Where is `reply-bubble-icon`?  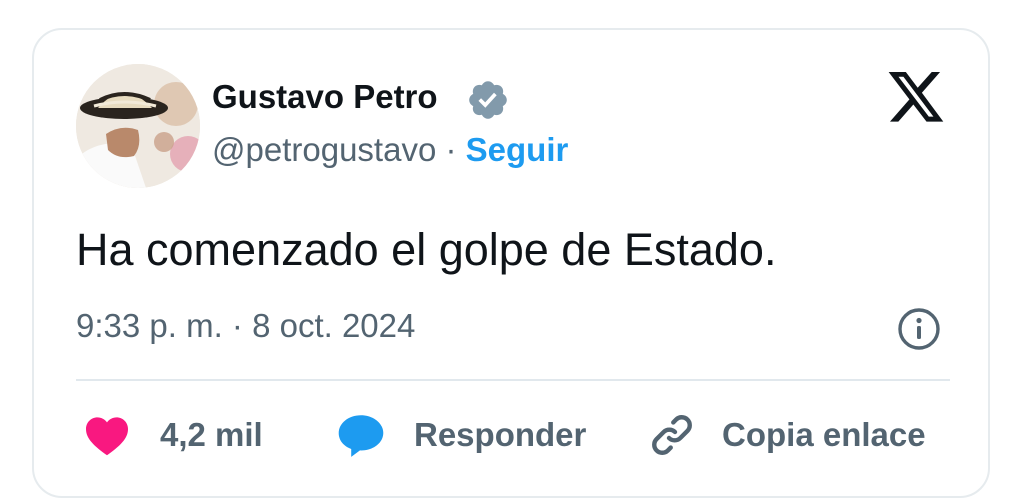 reply-bubble-icon is located at coordinates (361, 436).